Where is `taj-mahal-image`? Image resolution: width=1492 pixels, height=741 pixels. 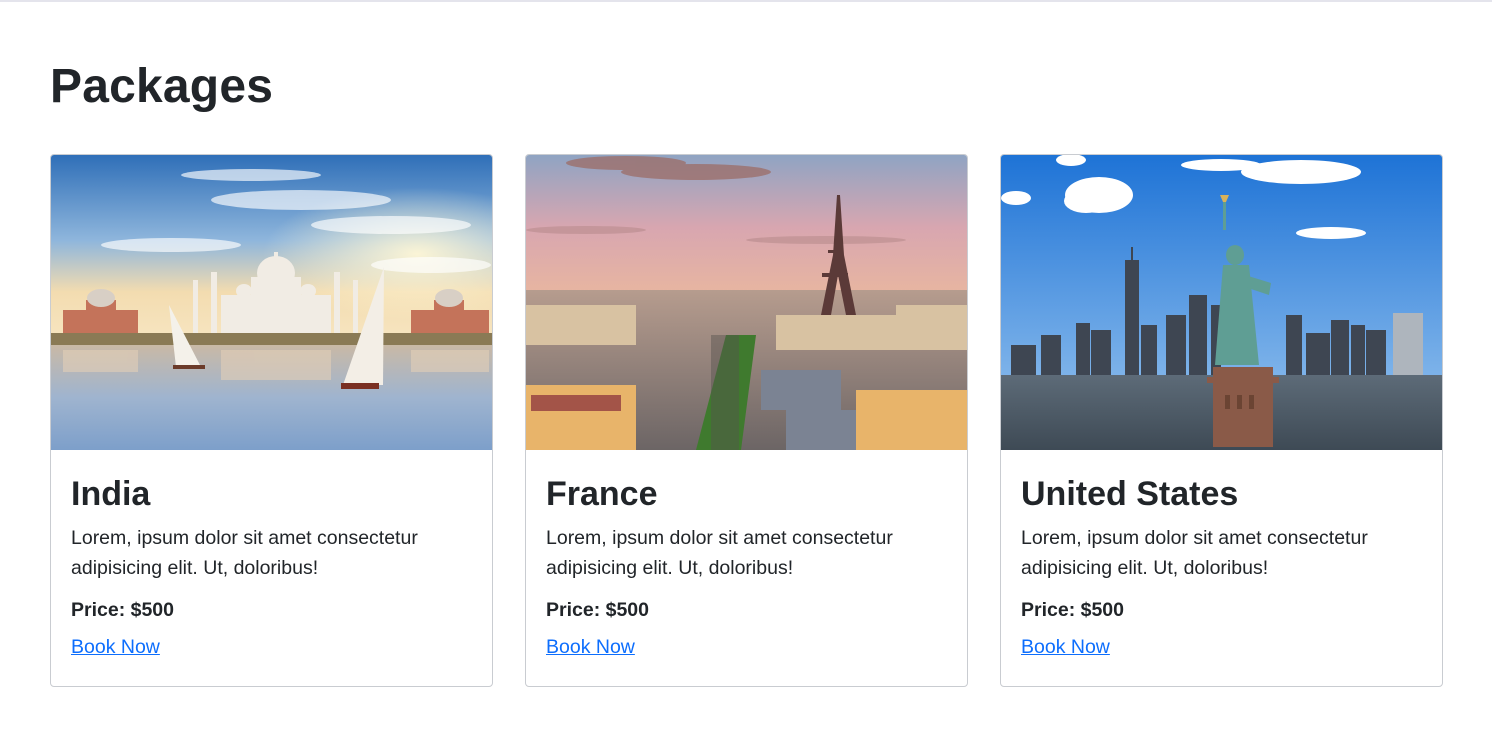
taj-mahal-image is located at coordinates (271, 302).